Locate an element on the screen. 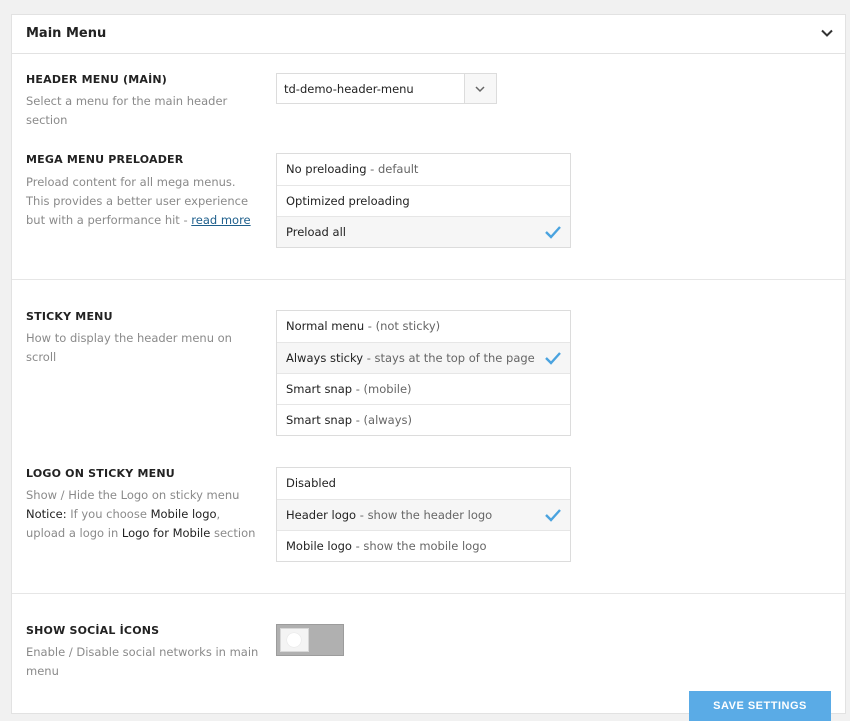  radio-option-label: Normal menu - (not sticky) is located at coordinates (363, 326).